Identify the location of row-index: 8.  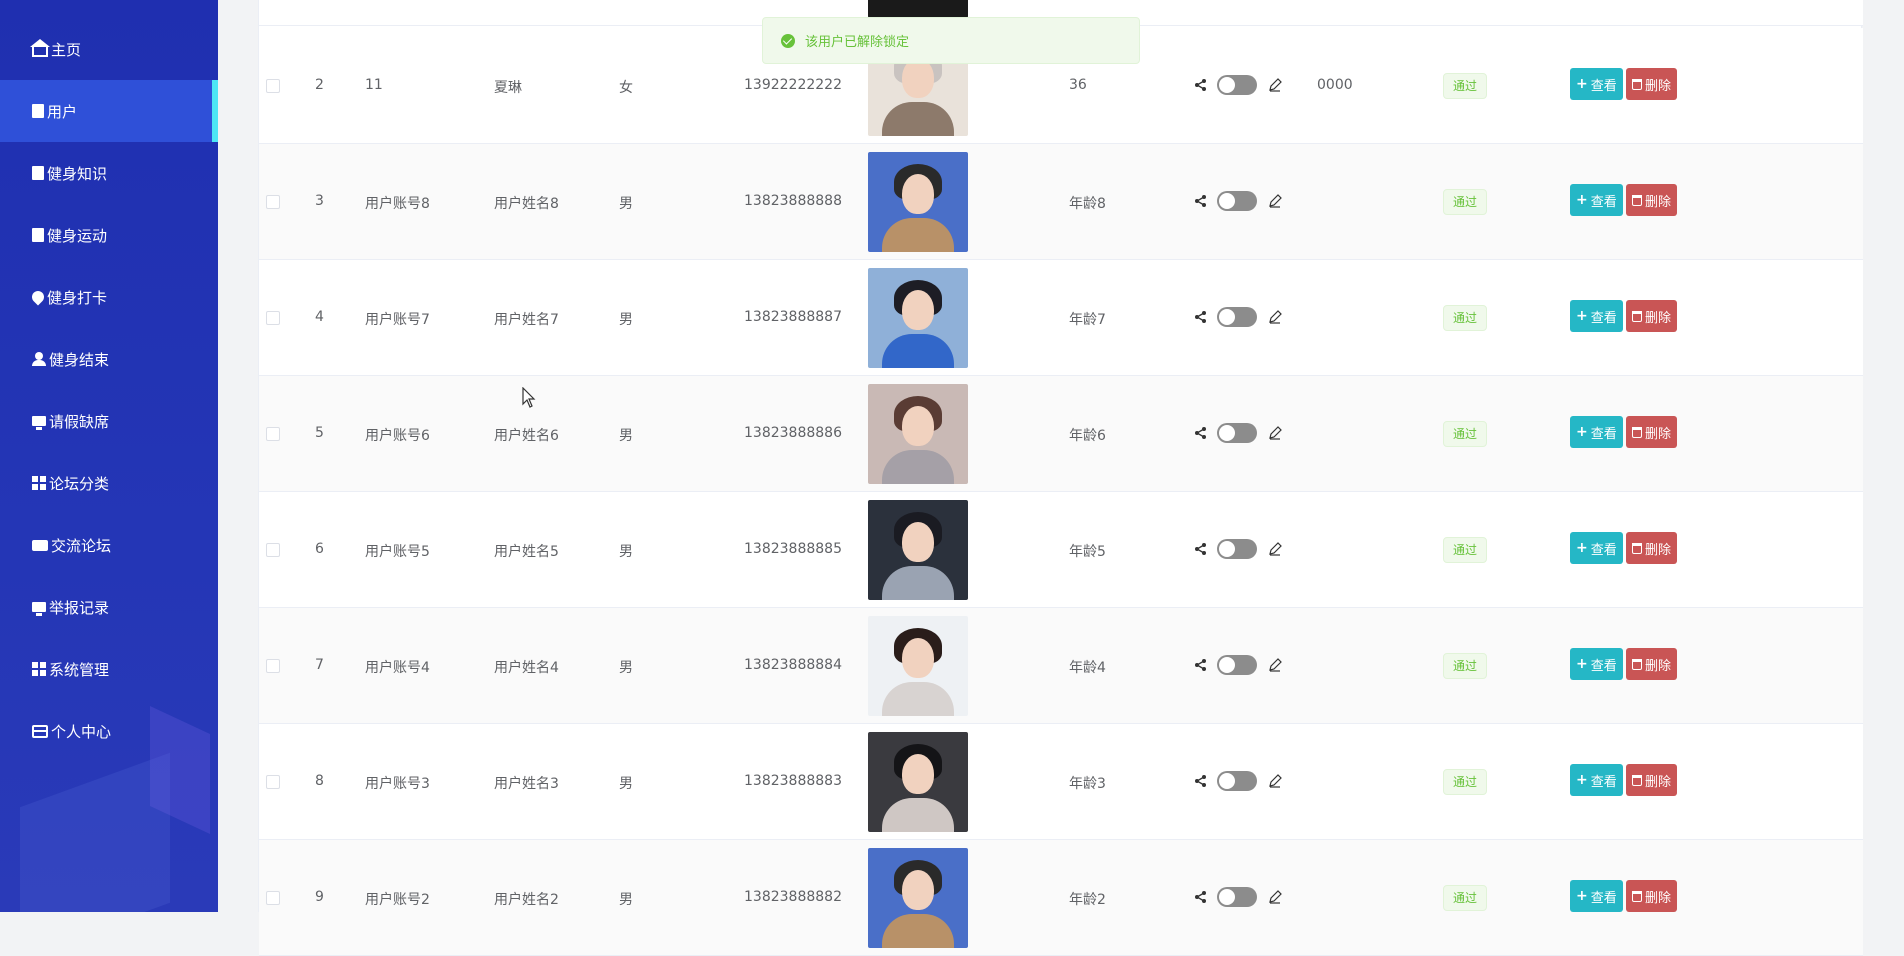
(319, 781).